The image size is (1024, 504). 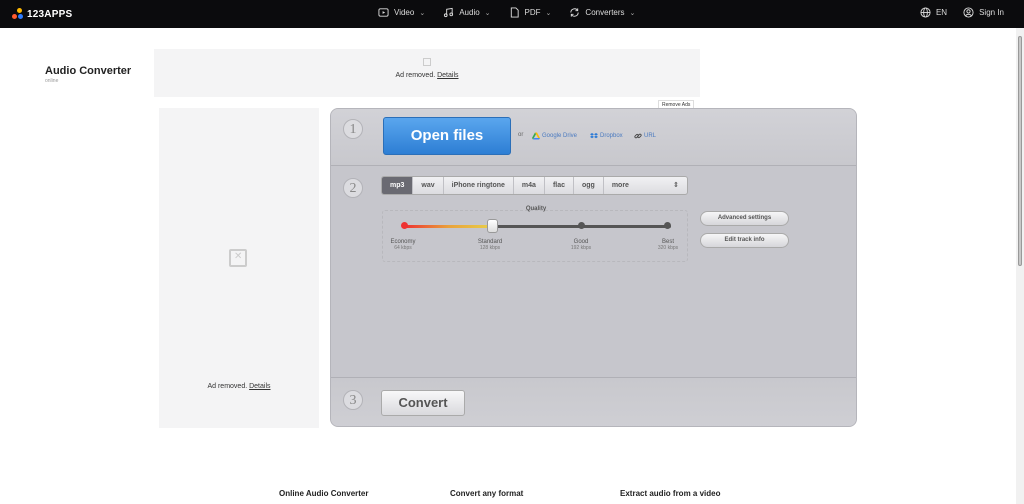 I want to click on pdf-icon, so click(x=514, y=12).